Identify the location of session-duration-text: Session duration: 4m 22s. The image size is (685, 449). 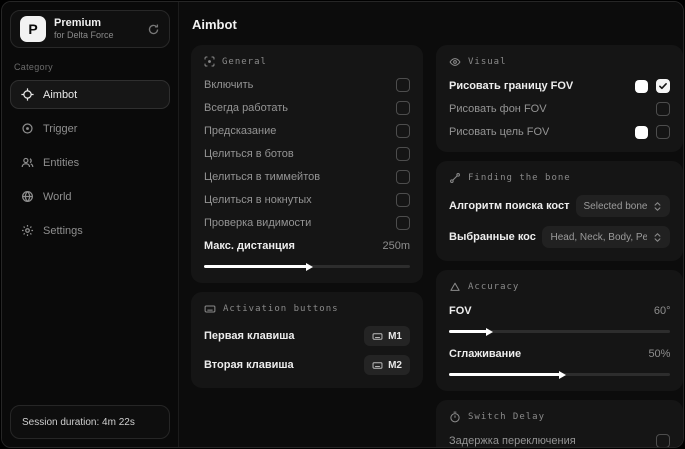
(78, 422).